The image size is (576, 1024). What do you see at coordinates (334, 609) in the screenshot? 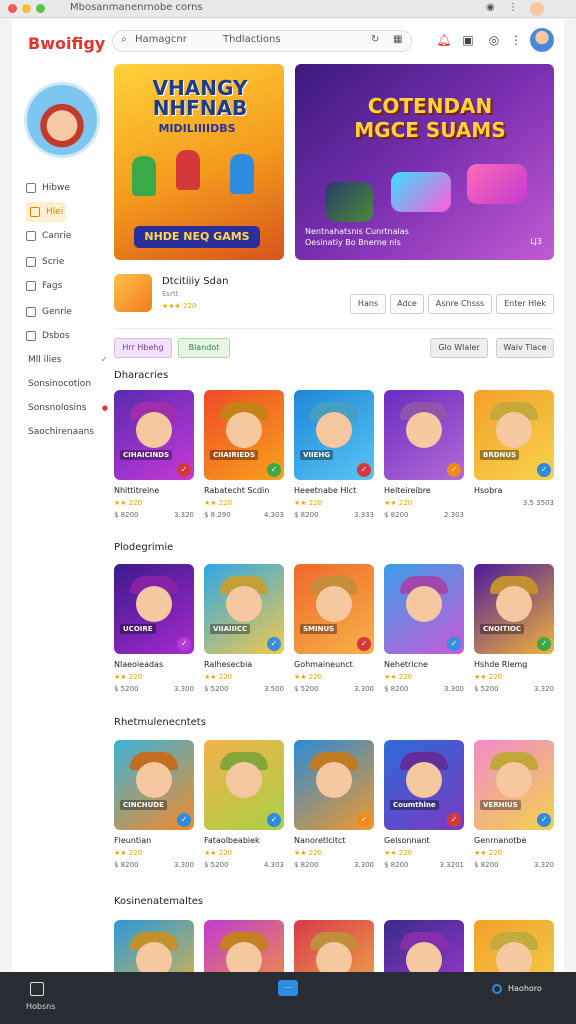
I see `game-thumbnail: SMINUS ✓` at bounding box center [334, 609].